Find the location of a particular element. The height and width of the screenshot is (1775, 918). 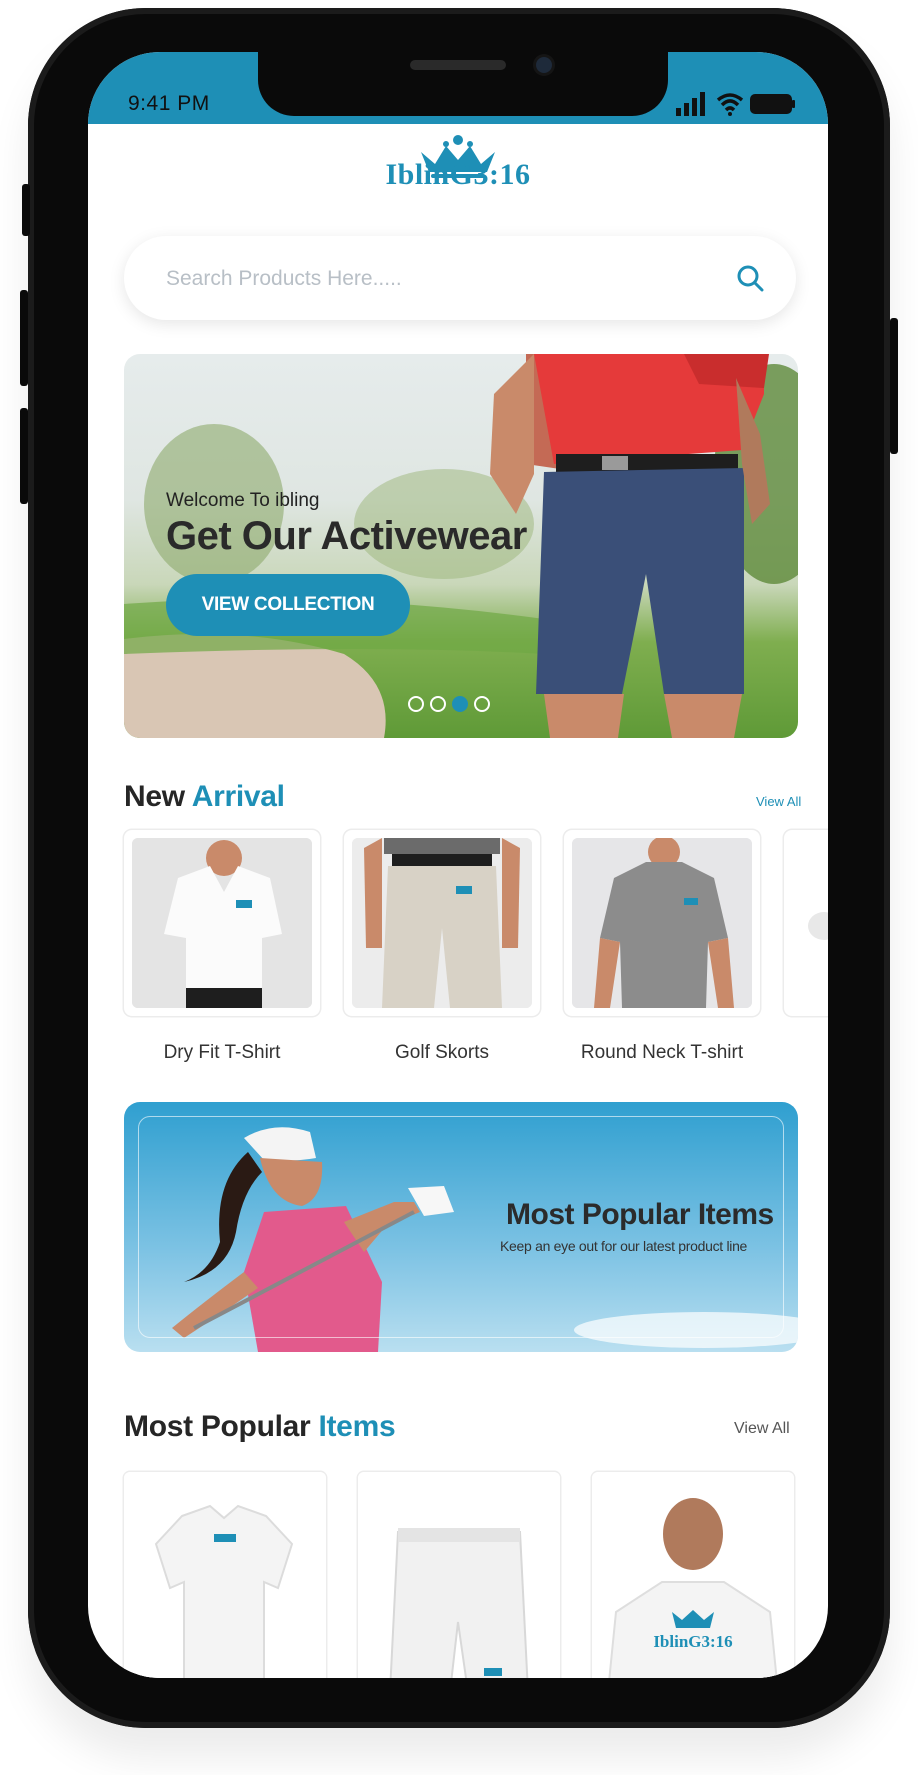

product-label: Round Neck T-shirt is located at coordinates (662, 1052).